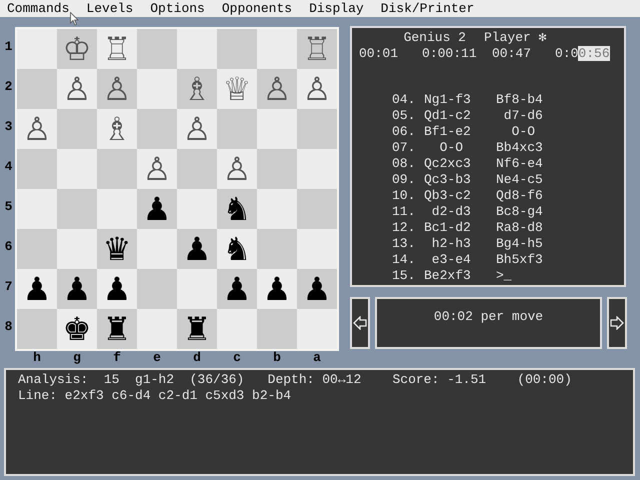 Image resolution: width=640 pixels, height=480 pixels. Describe the element at coordinates (519, 148) in the screenshot. I see `reply-move: Bb4xc3` at that location.